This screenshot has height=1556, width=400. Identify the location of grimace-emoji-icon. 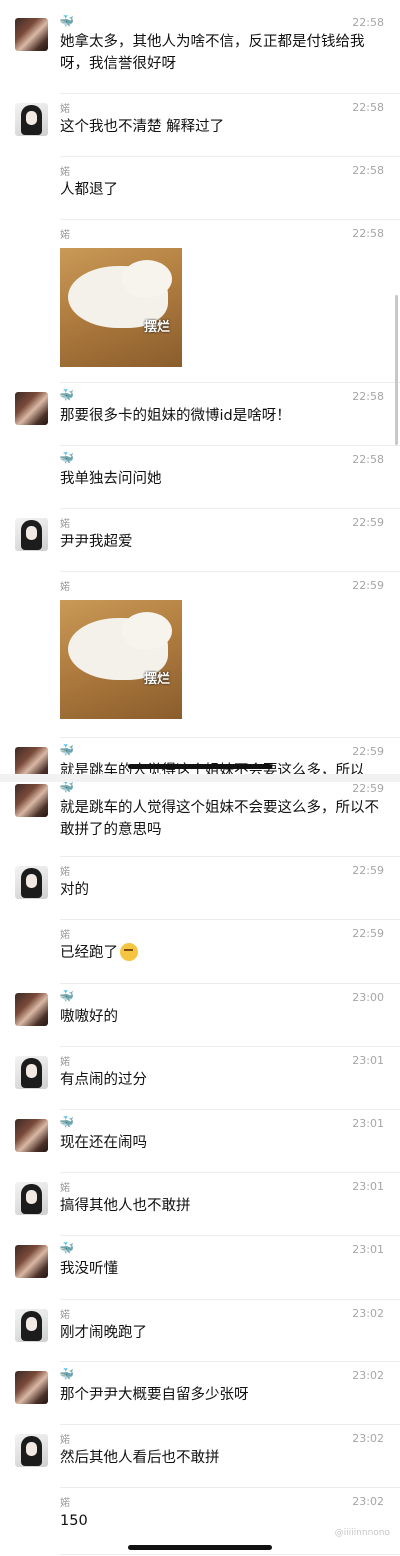
(129, 952).